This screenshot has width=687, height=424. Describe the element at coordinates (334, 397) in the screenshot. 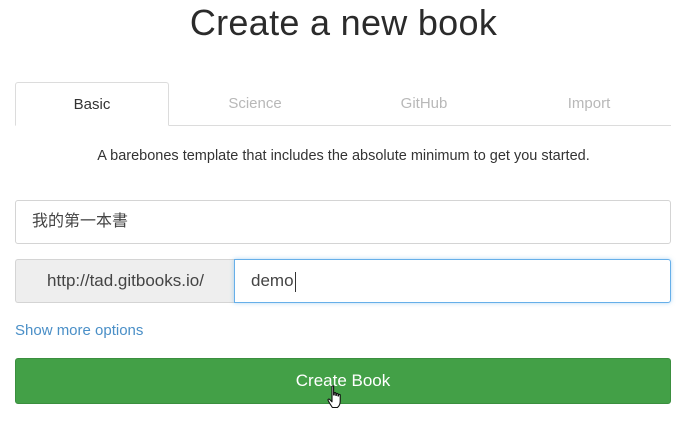

I see `hand-pointer-icon` at that location.